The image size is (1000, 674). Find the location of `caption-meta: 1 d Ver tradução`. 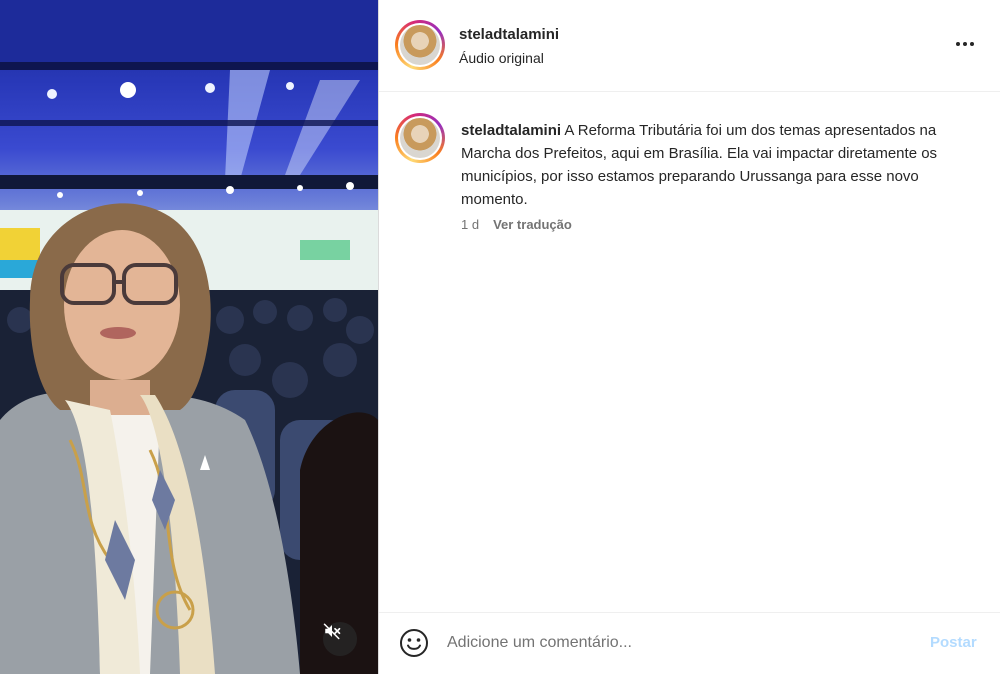

caption-meta: 1 d Ver tradução is located at coordinates (516, 224).